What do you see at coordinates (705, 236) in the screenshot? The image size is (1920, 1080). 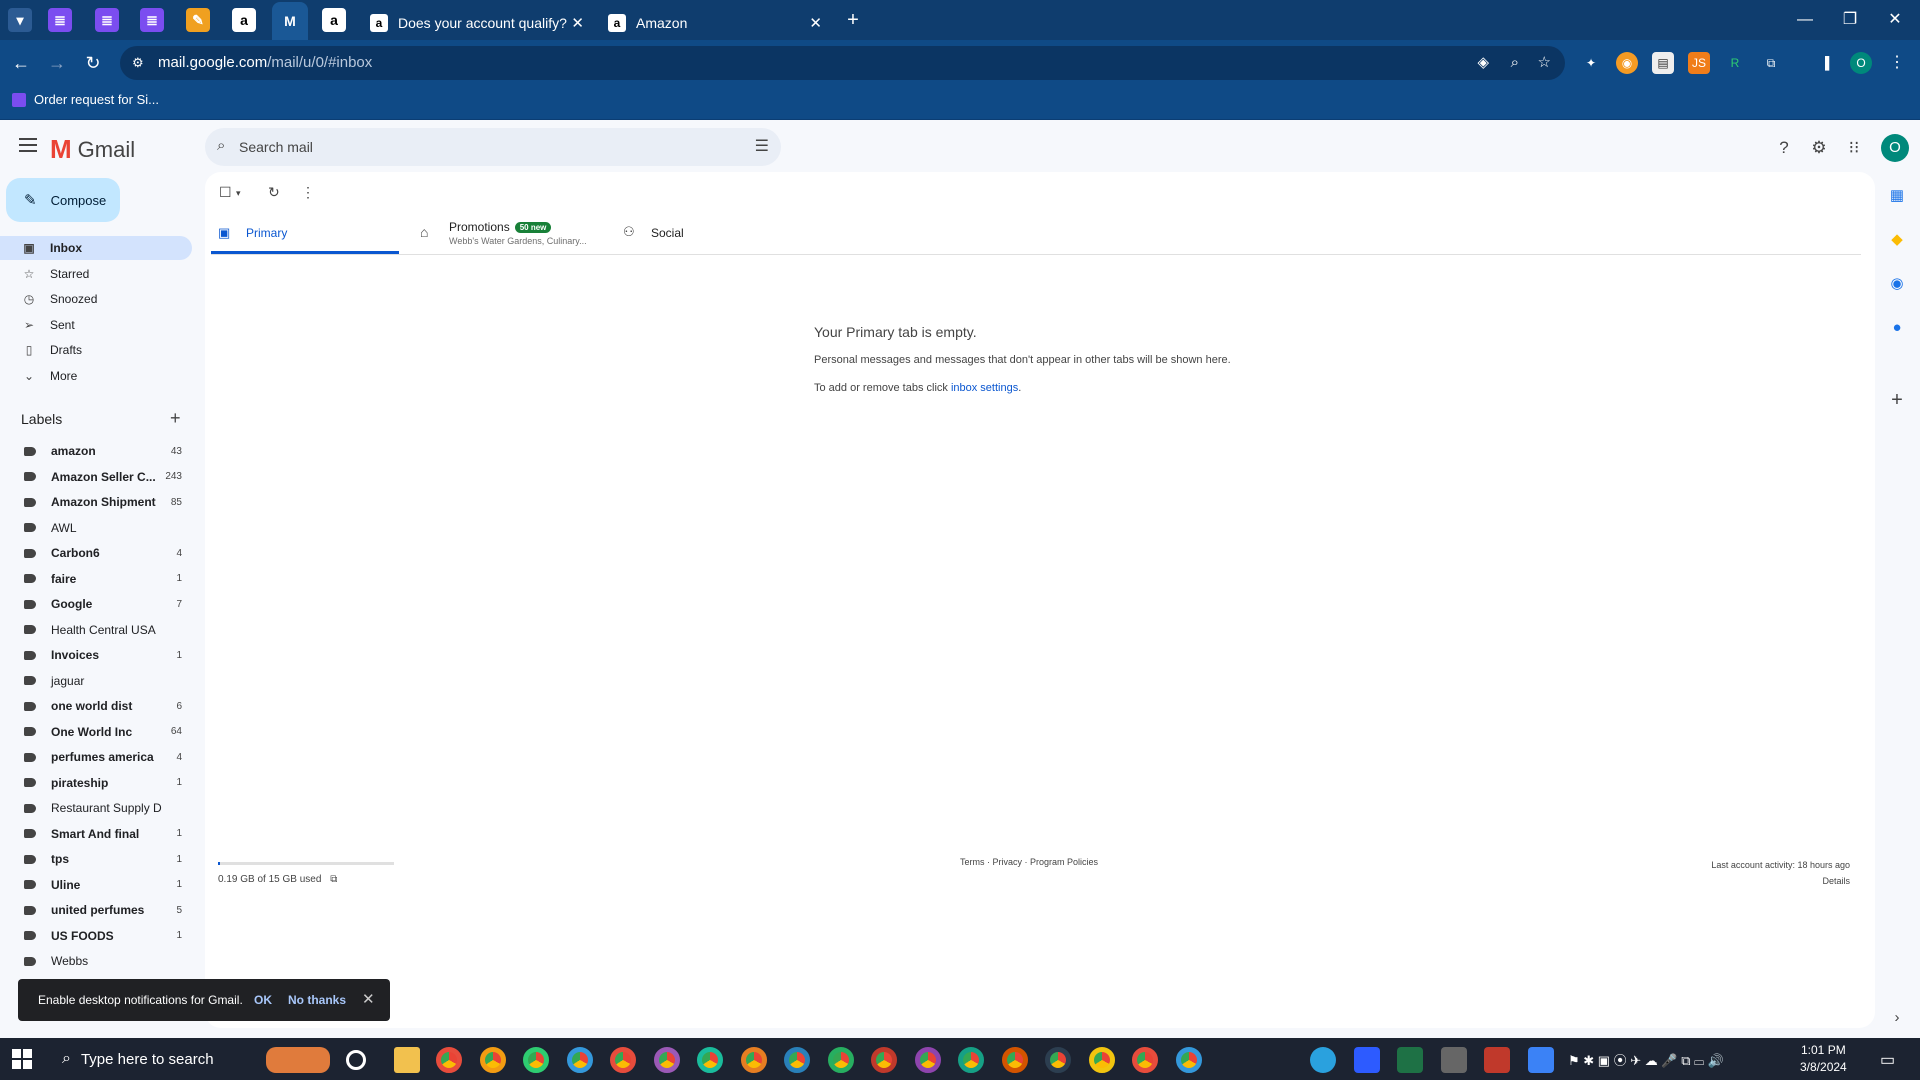 I see `tab-social: ⚇ Social` at bounding box center [705, 236].